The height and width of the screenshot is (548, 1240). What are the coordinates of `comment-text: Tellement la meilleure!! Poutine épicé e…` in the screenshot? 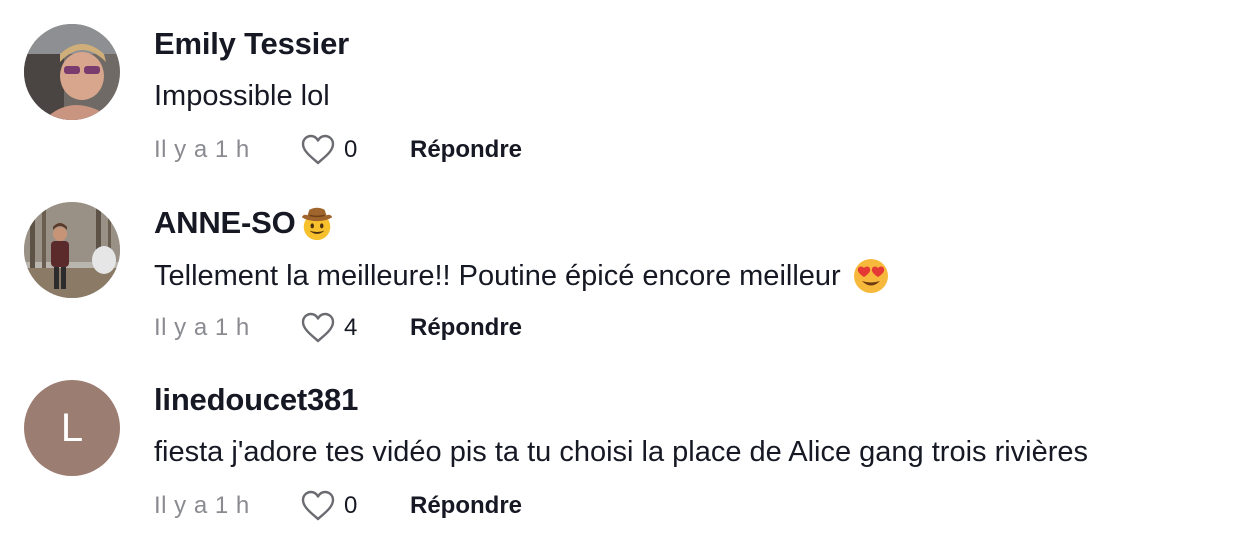 It's located at (521, 276).